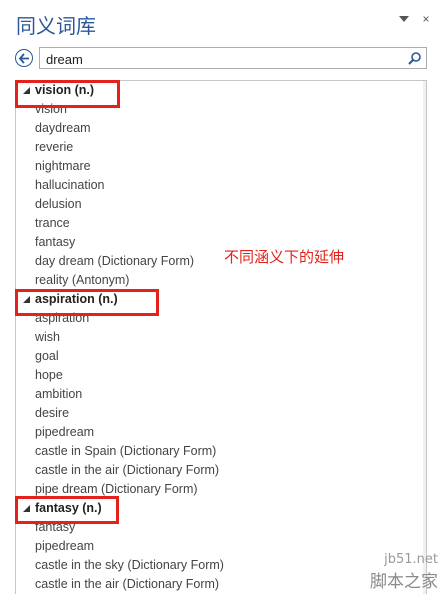 This screenshot has height=594, width=442. Describe the element at coordinates (221, 109) in the screenshot. I see `synonym-item: vision` at that location.